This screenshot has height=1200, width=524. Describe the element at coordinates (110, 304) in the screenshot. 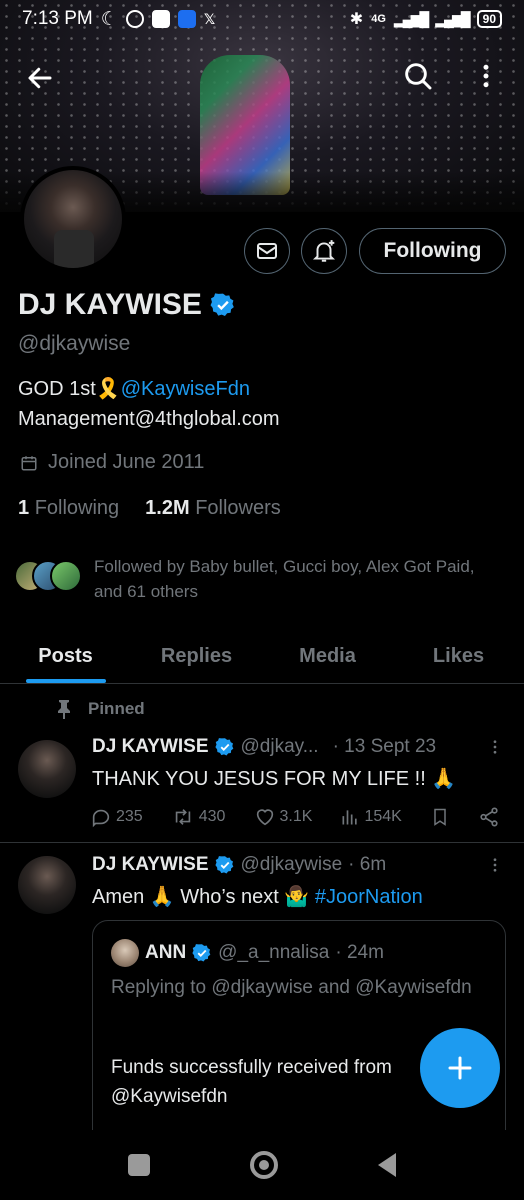

I see `profile-name: DJ KAYWISE` at that location.